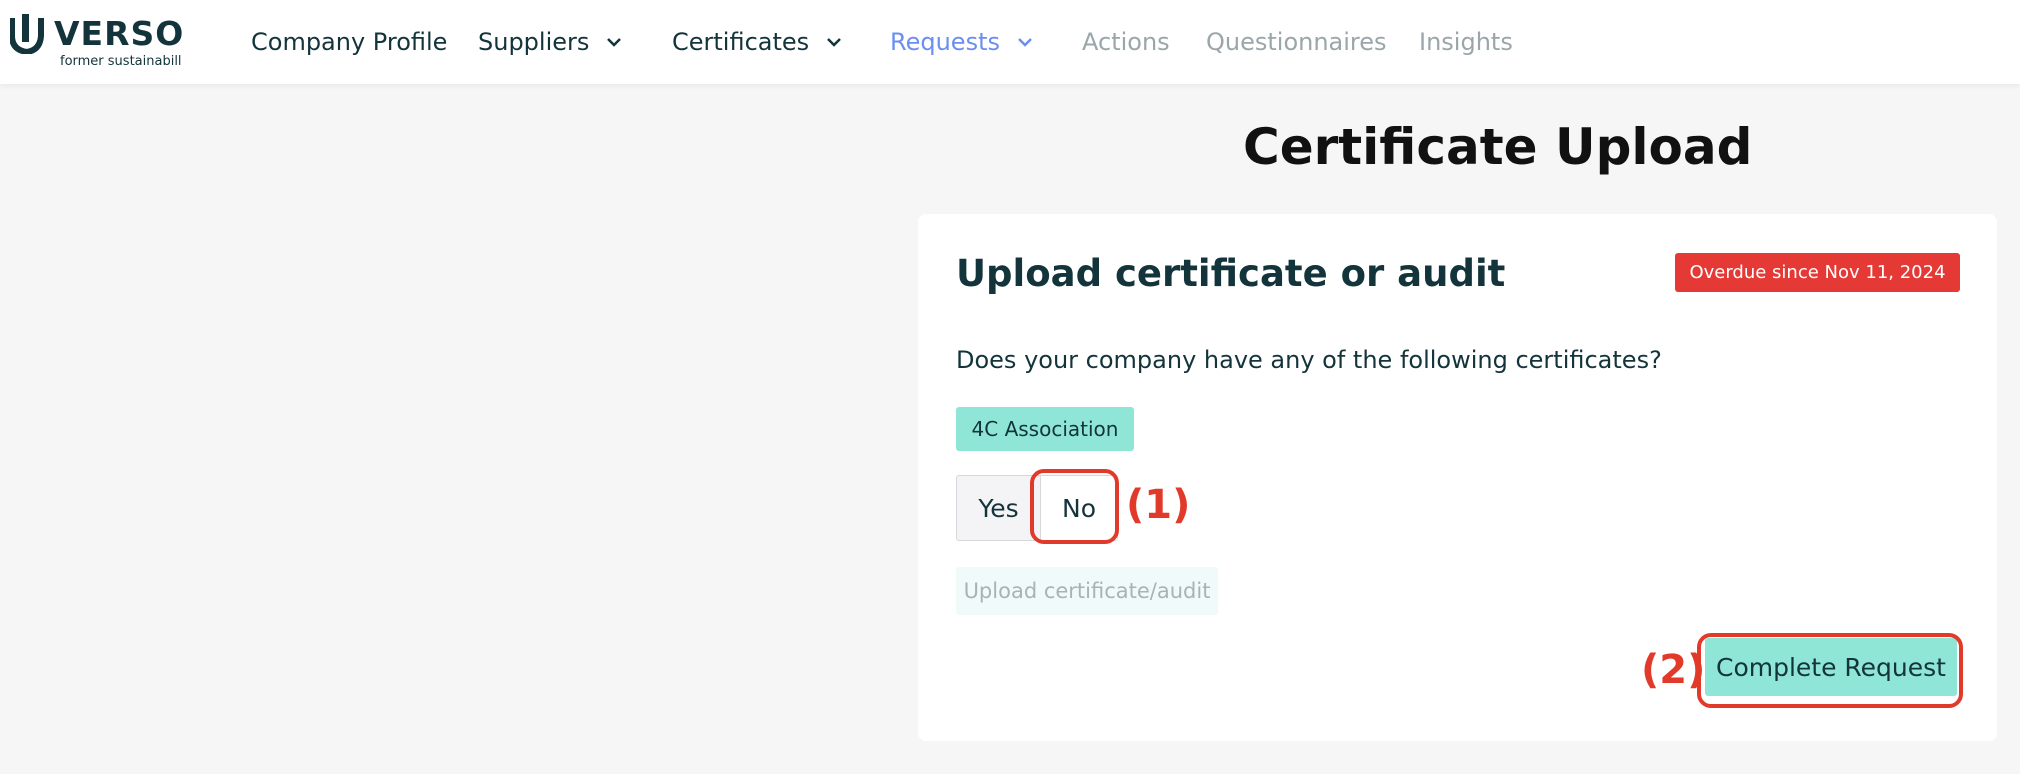 The height and width of the screenshot is (774, 2020). What do you see at coordinates (1087, 591) in the screenshot?
I see `upload-certificate-button: Upload certificate/audit` at bounding box center [1087, 591].